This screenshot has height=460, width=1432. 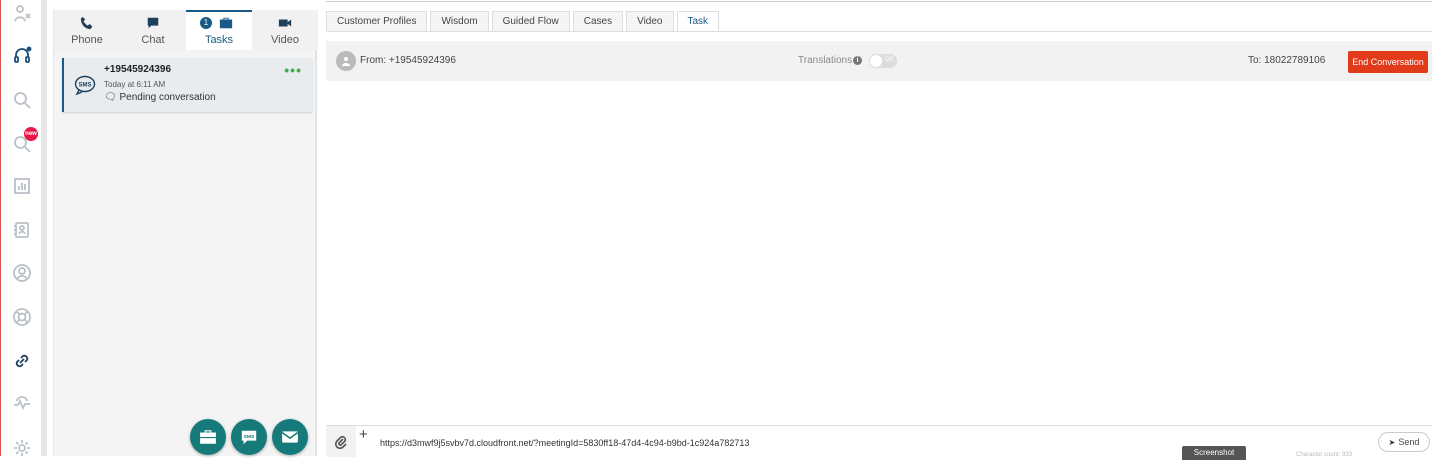 What do you see at coordinates (408, 60) in the screenshot?
I see `from-number: From: +19545924396` at bounding box center [408, 60].